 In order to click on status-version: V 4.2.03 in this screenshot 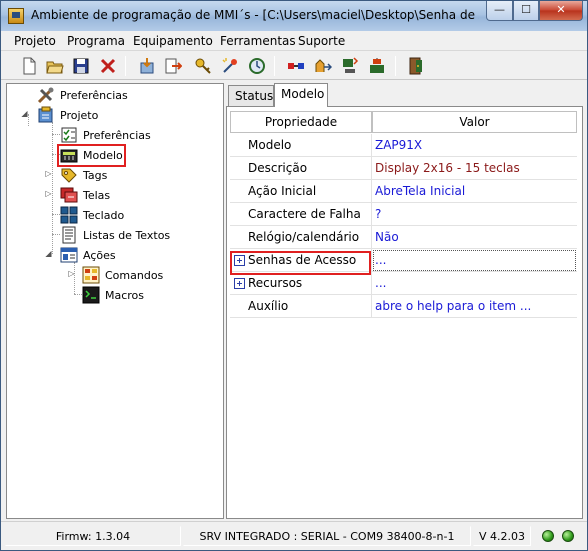, I will do `click(502, 536)`.